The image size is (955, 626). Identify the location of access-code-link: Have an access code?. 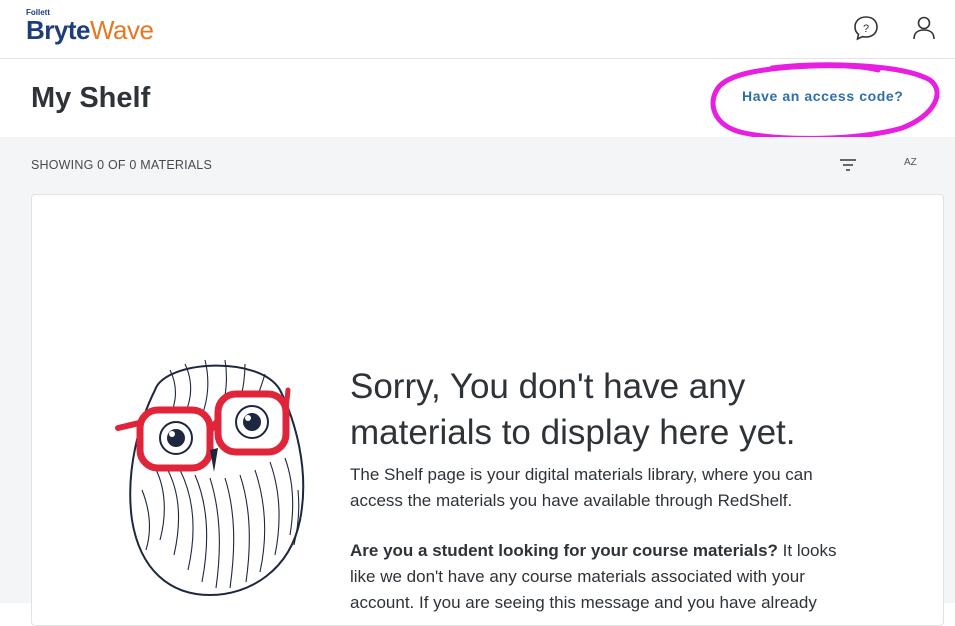
(822, 96).